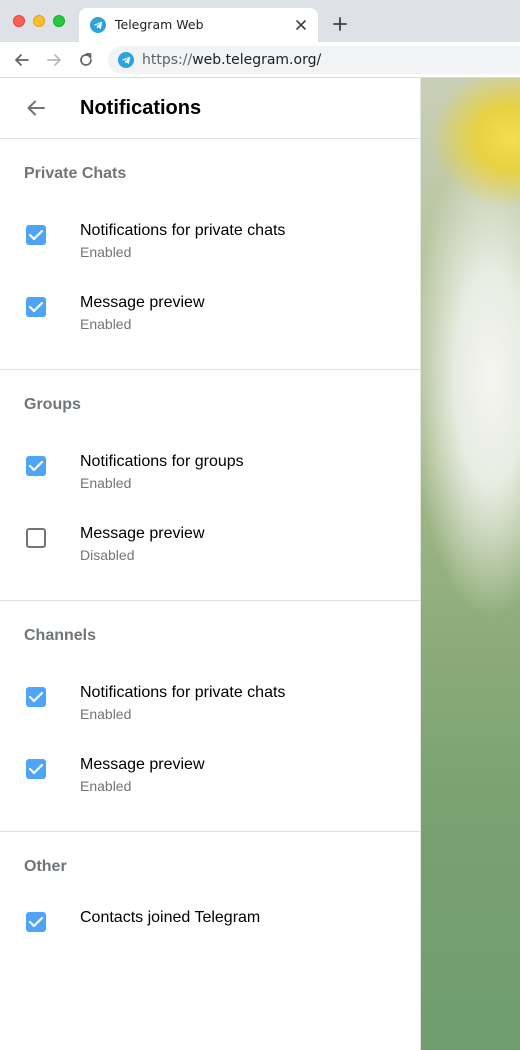 This screenshot has height=1050, width=520. Describe the element at coordinates (210, 317) in the screenshot. I see `setting-row-private-preview: Message preview Enabled` at that location.